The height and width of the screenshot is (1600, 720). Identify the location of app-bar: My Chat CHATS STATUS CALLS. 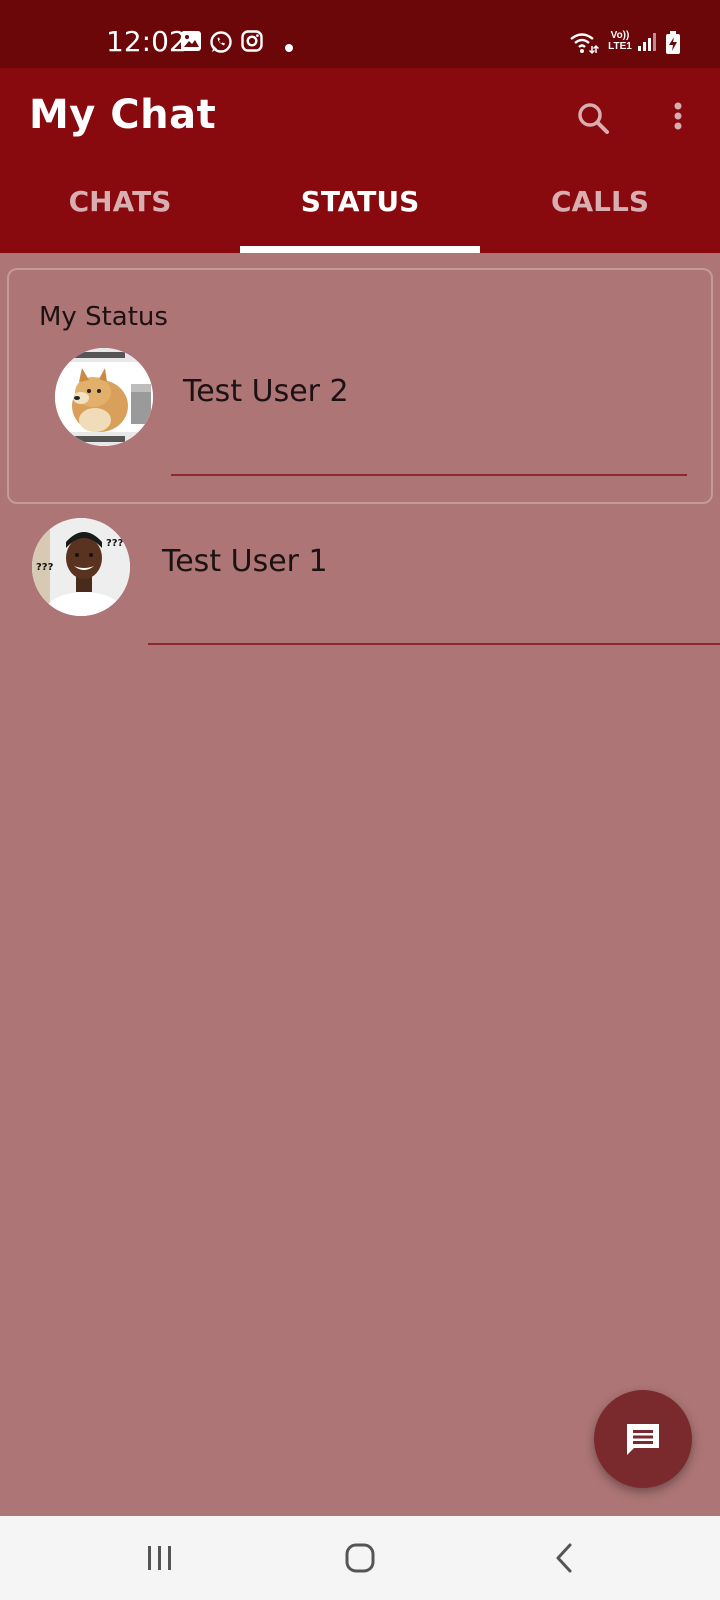
(360, 160).